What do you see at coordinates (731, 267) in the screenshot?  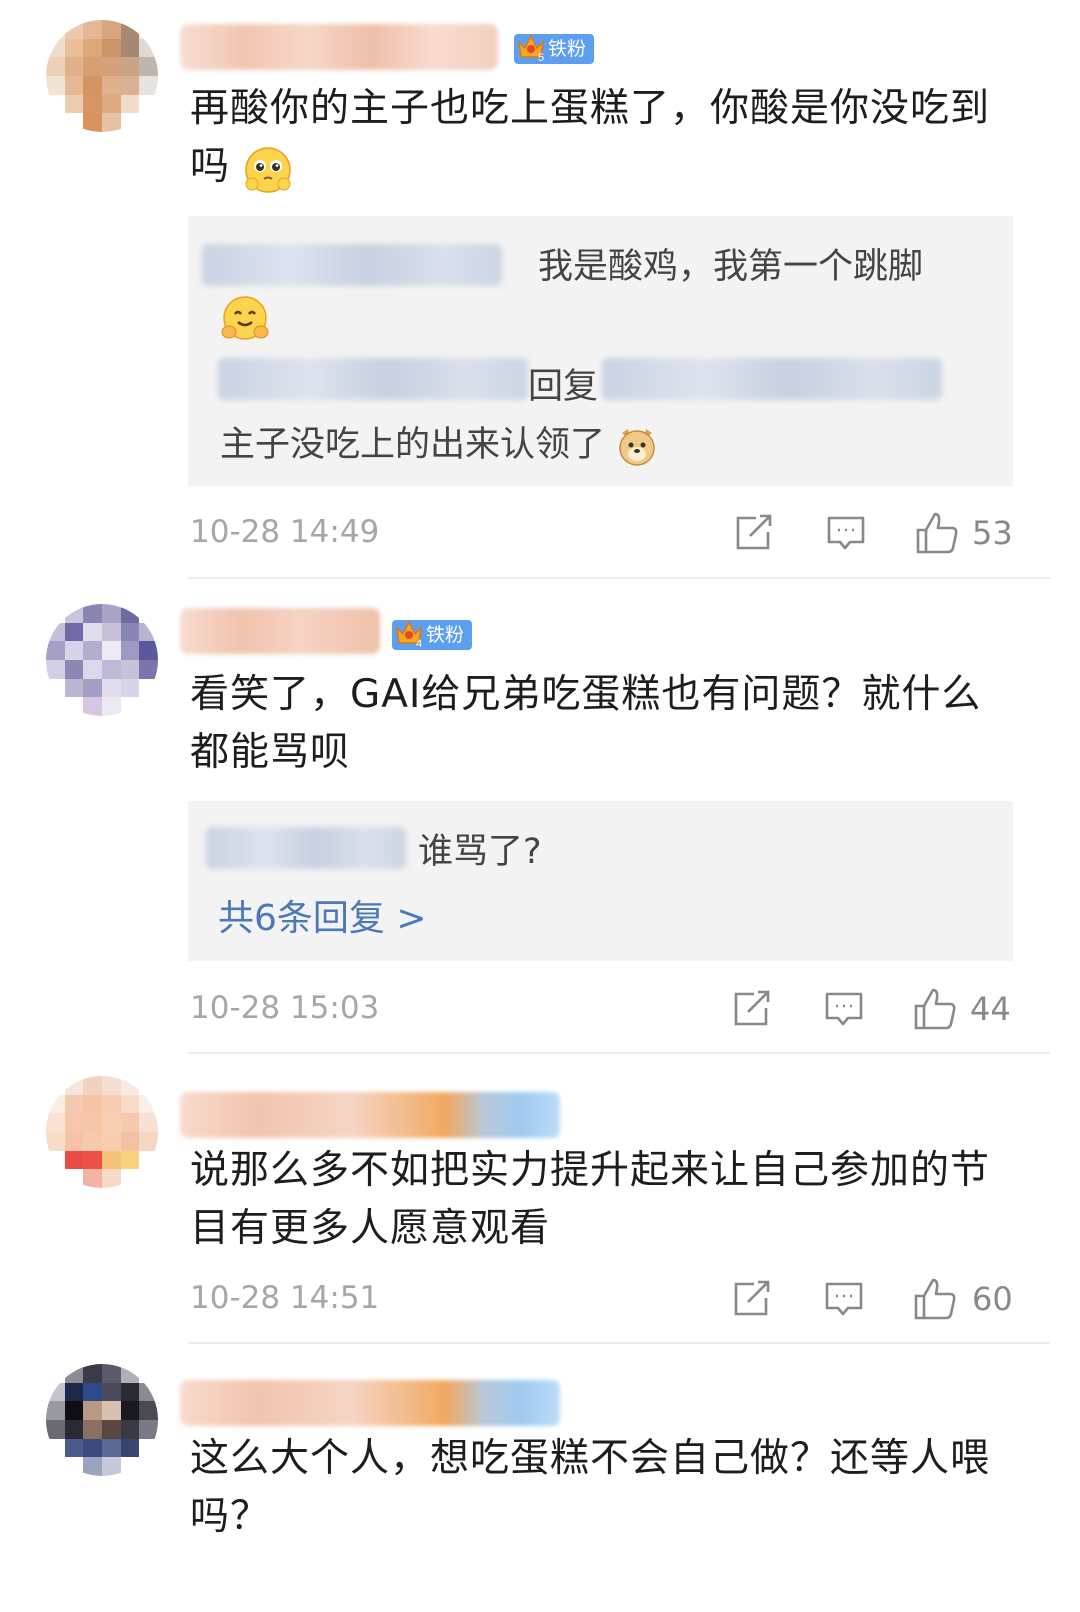 I see `reply-text: 我是酸鸡，我第一个跳脚` at bounding box center [731, 267].